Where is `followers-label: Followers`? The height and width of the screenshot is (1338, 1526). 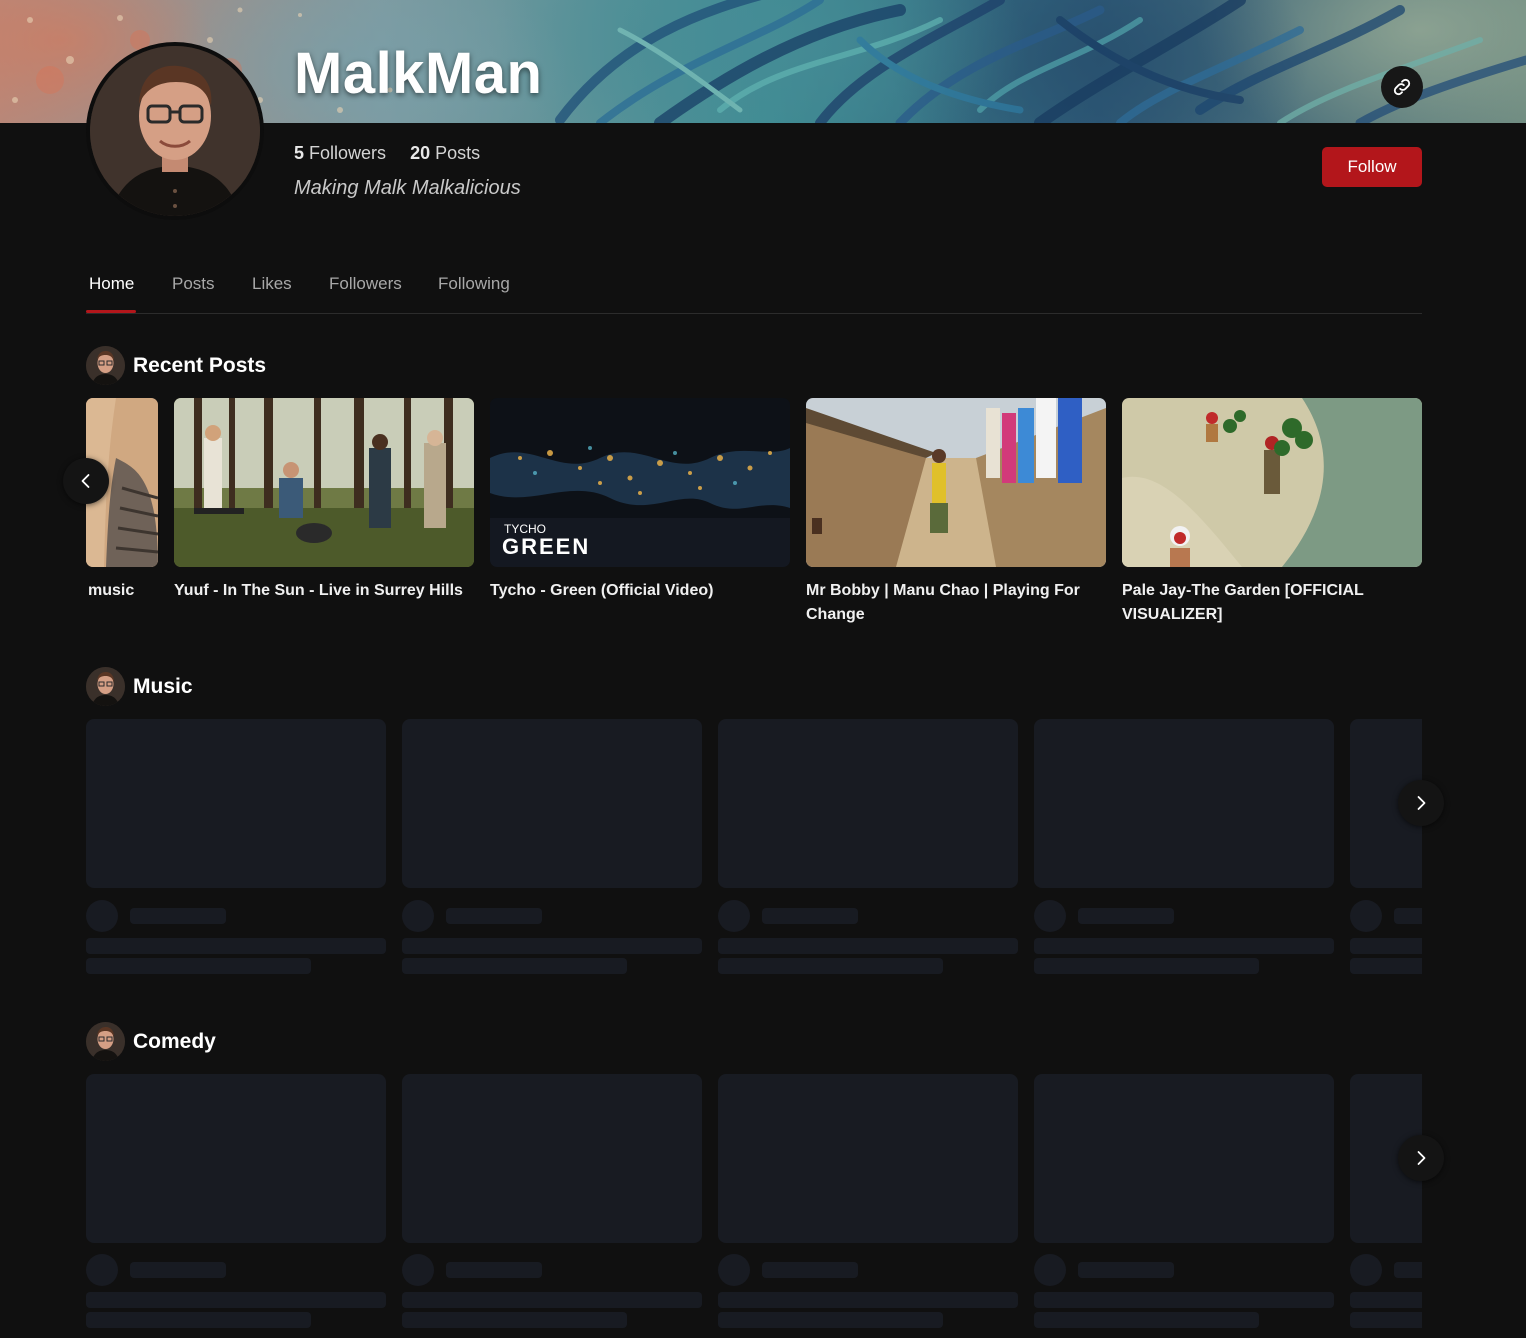 followers-label: Followers is located at coordinates (348, 153).